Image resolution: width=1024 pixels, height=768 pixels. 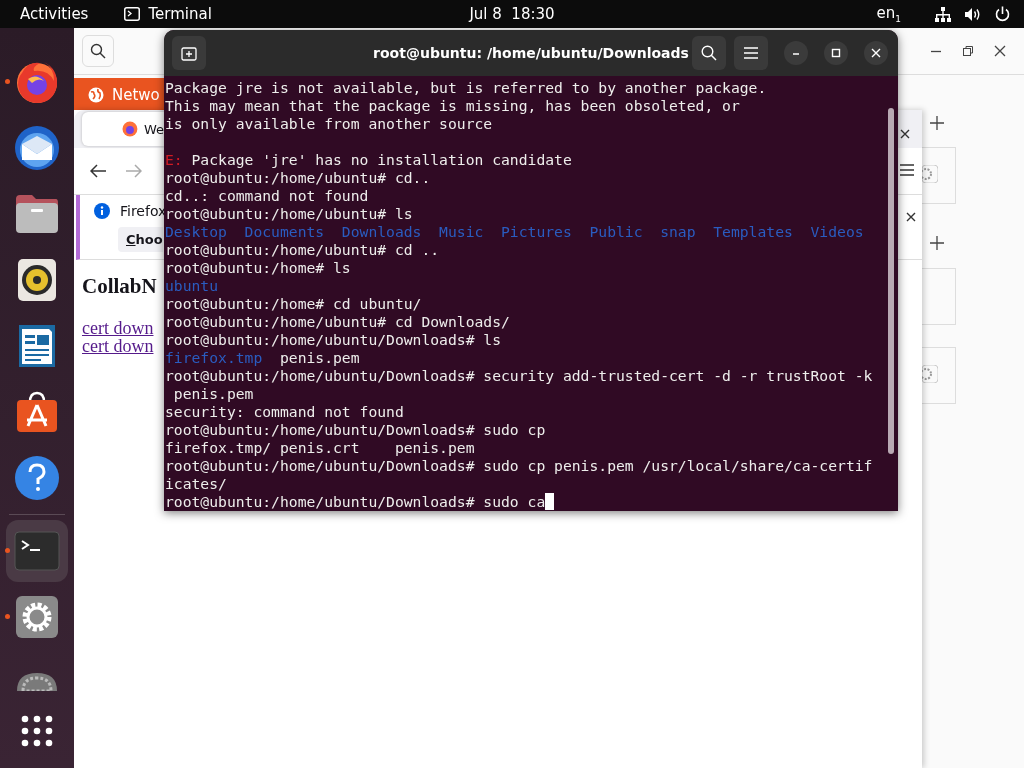 I want to click on terminal-line: ubuntu, so click(x=192, y=286).